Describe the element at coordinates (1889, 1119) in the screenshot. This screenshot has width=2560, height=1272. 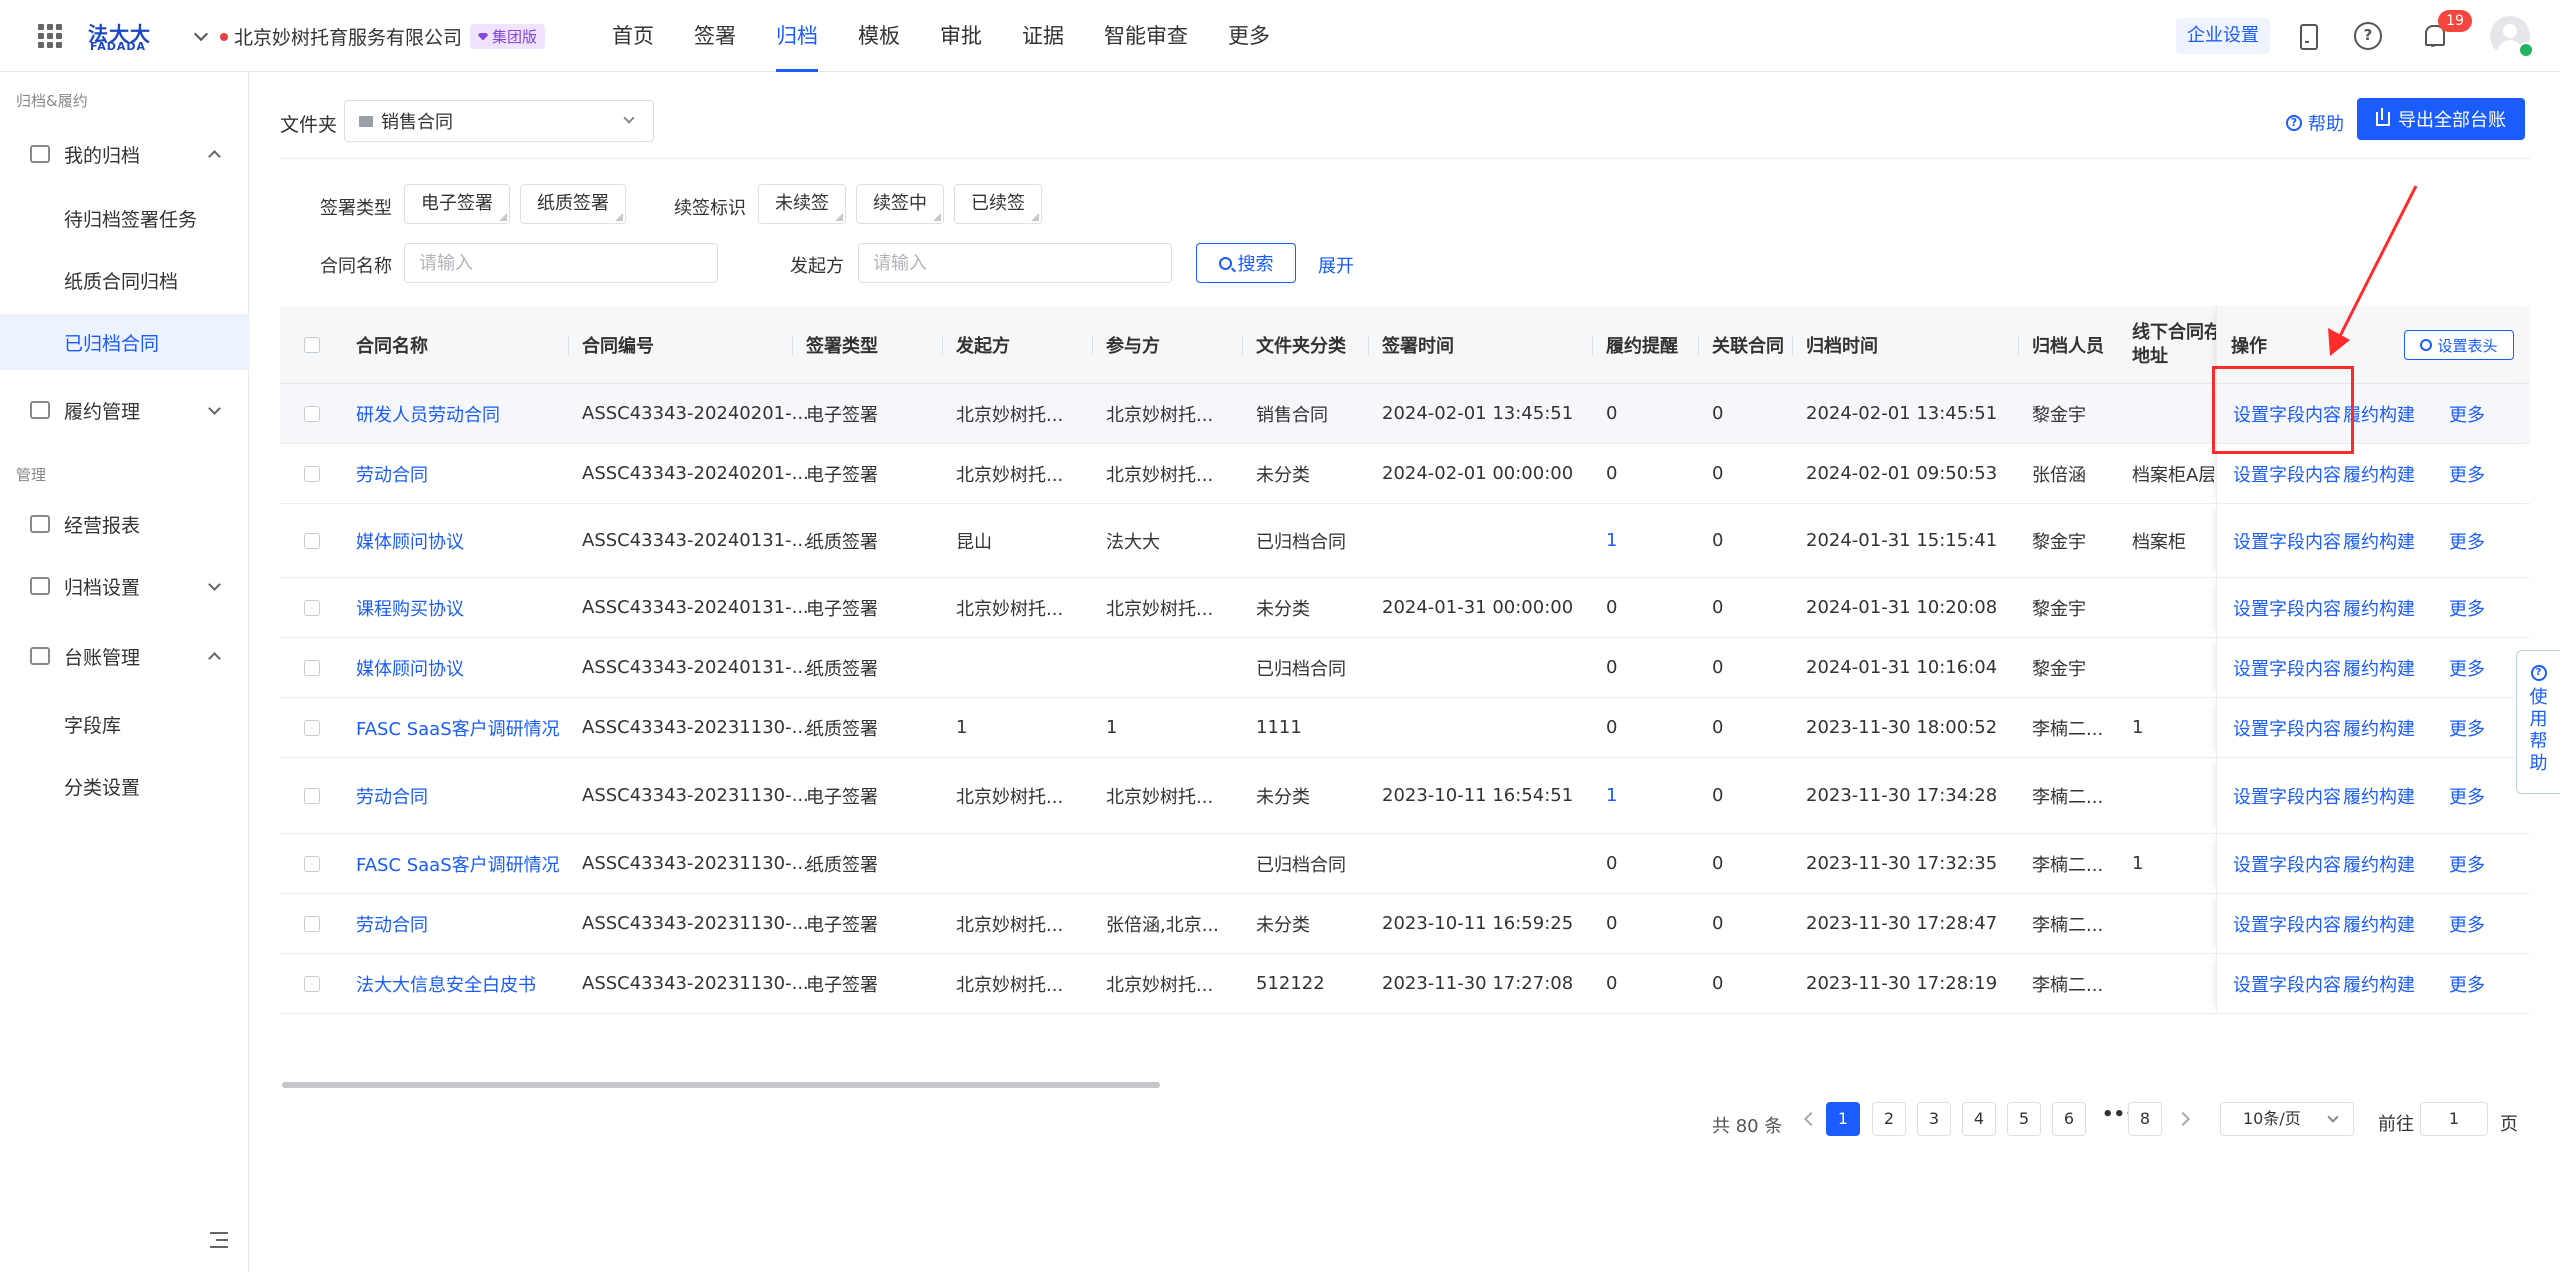
I see `page-button-2: 2` at that location.